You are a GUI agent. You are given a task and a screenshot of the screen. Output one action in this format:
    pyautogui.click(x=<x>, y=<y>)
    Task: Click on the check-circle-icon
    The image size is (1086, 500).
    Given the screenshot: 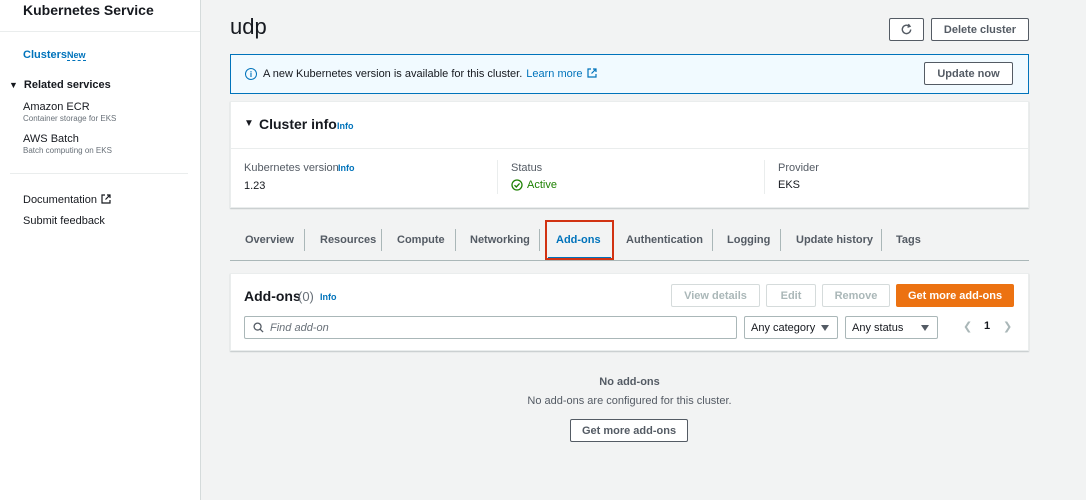 What is the action you would take?
    pyautogui.click(x=517, y=185)
    